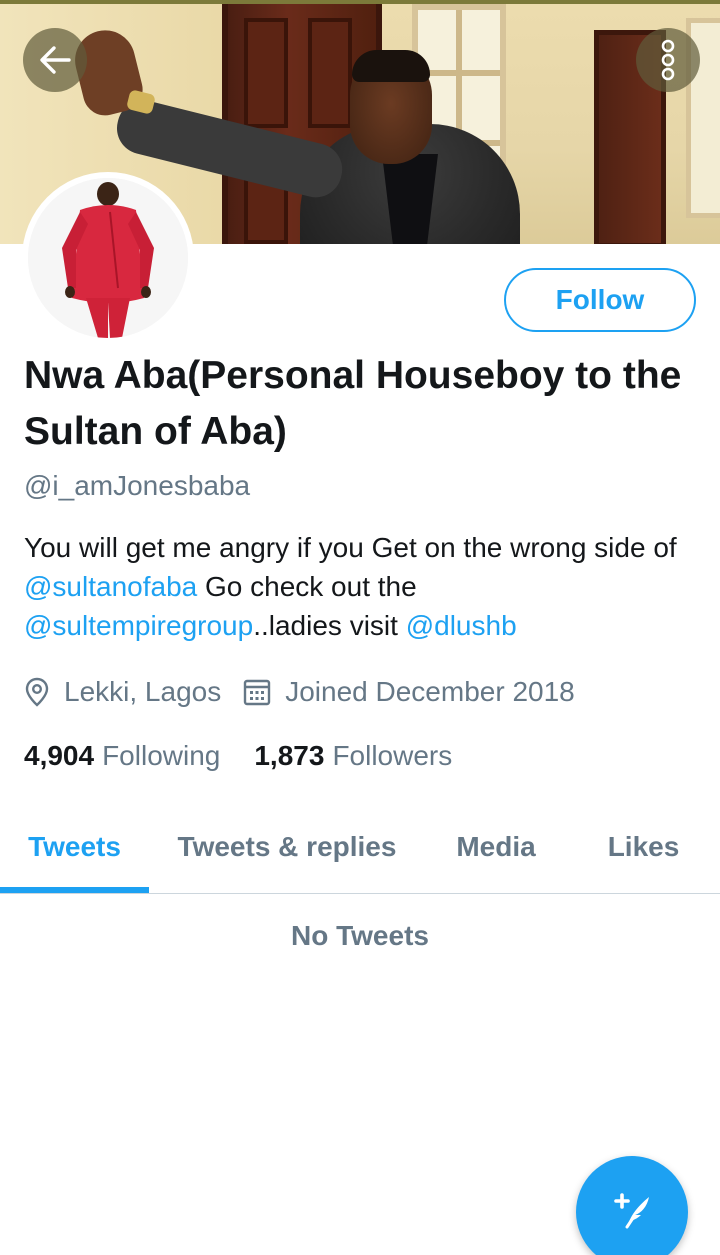 This screenshot has width=720, height=1255. What do you see at coordinates (37, 692) in the screenshot?
I see `location-pin-icon` at bounding box center [37, 692].